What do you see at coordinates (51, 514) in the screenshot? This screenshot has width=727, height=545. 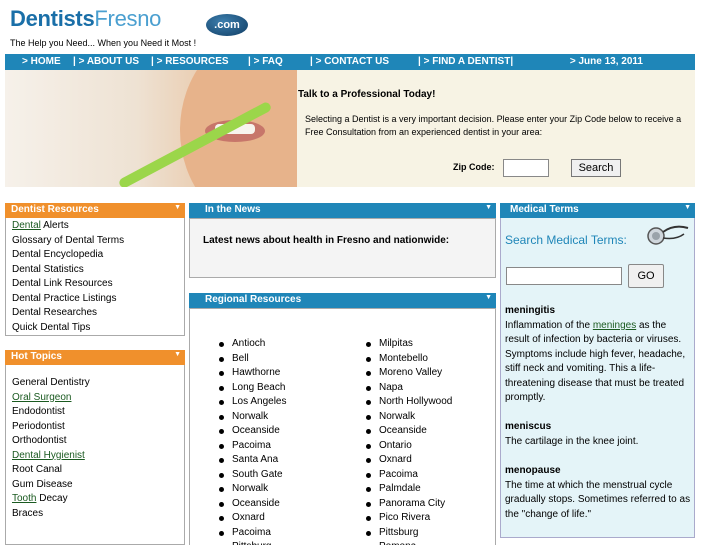 I see `hot-topic-item: Braces` at bounding box center [51, 514].